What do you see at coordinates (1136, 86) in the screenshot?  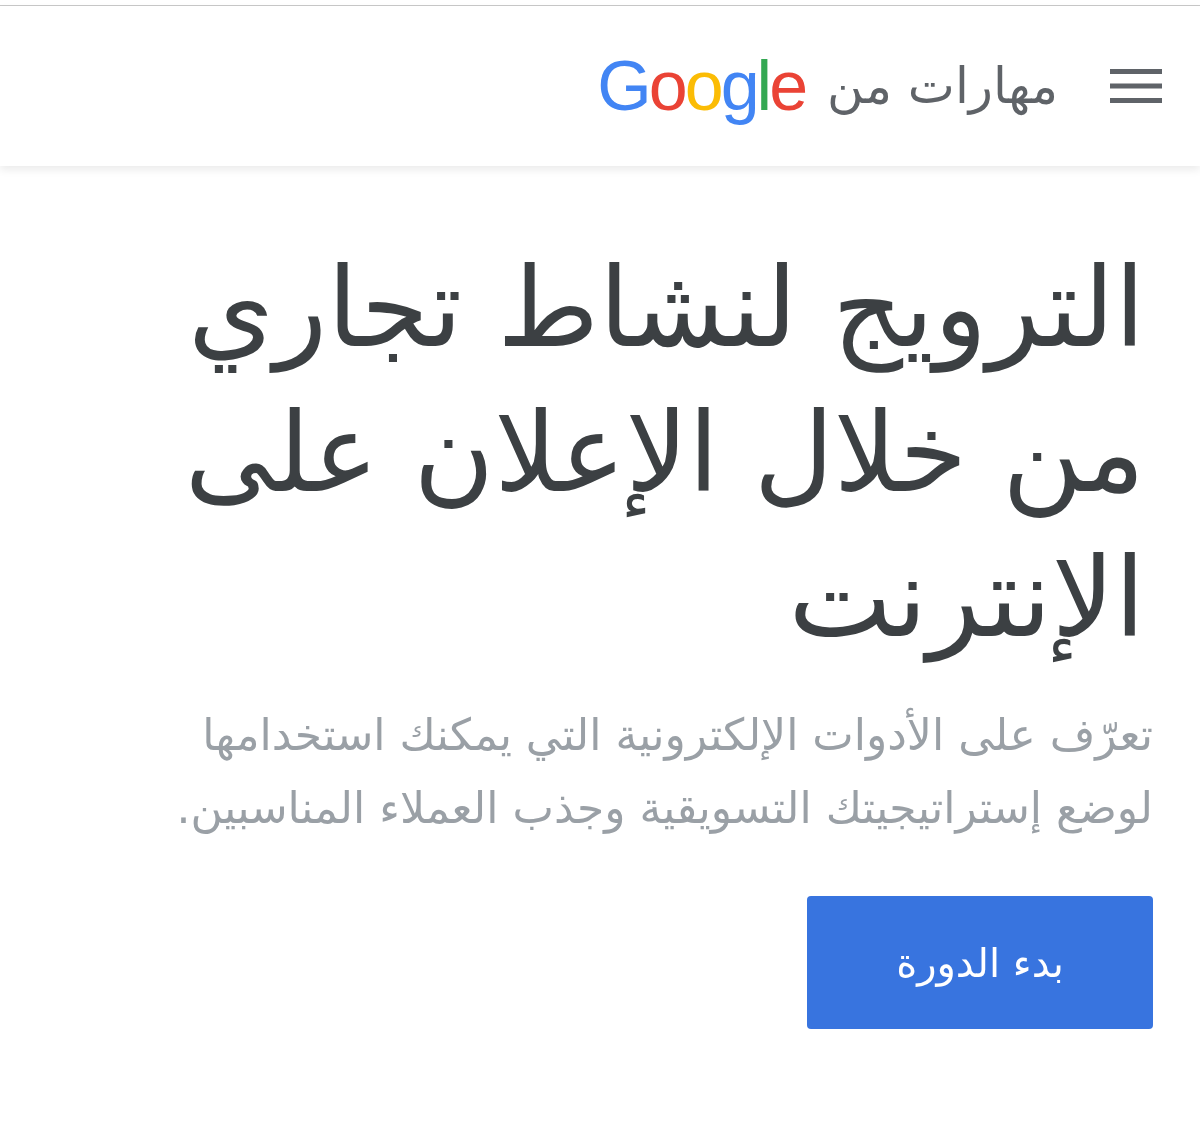 I see `menu-icon` at bounding box center [1136, 86].